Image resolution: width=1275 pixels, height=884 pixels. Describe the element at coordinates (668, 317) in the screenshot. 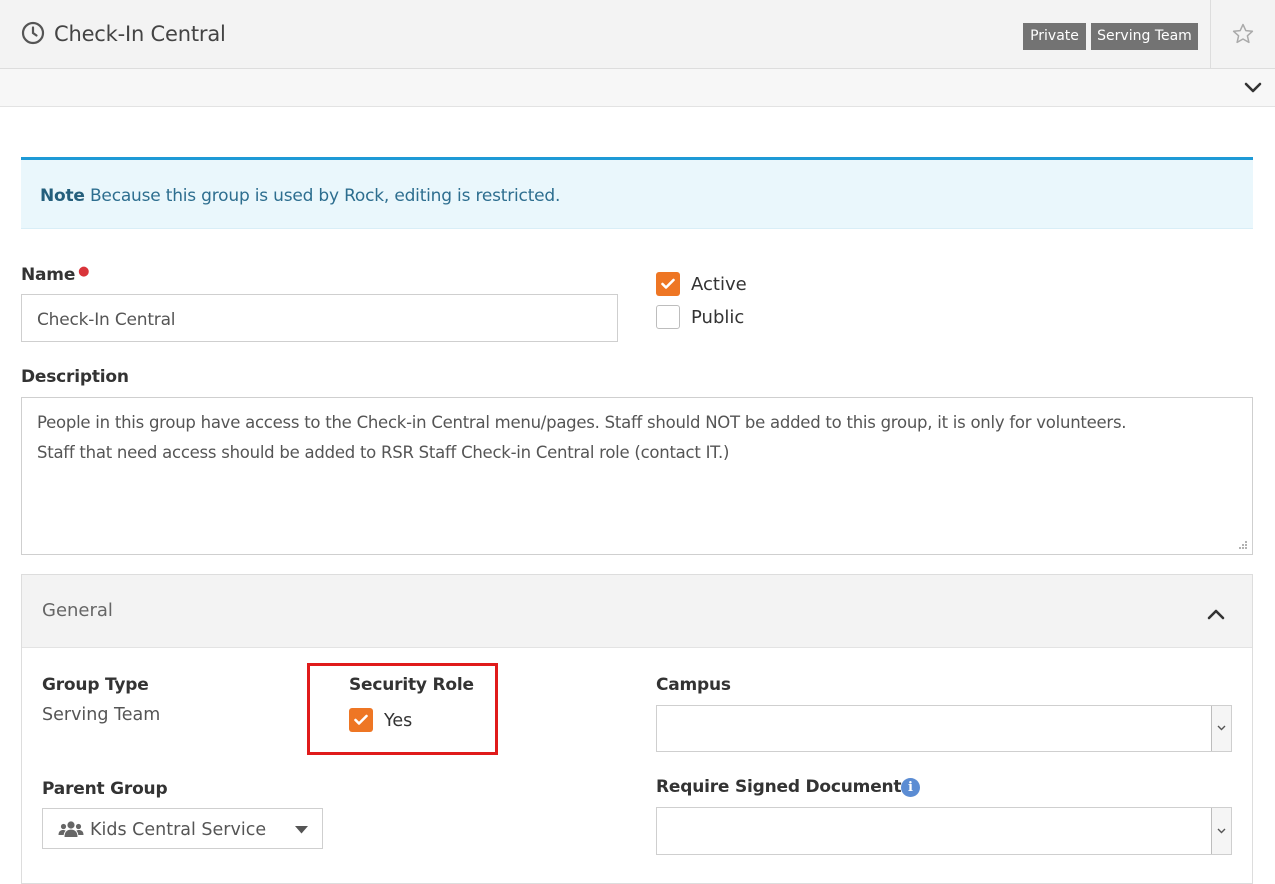

I see `public-checkbox` at that location.